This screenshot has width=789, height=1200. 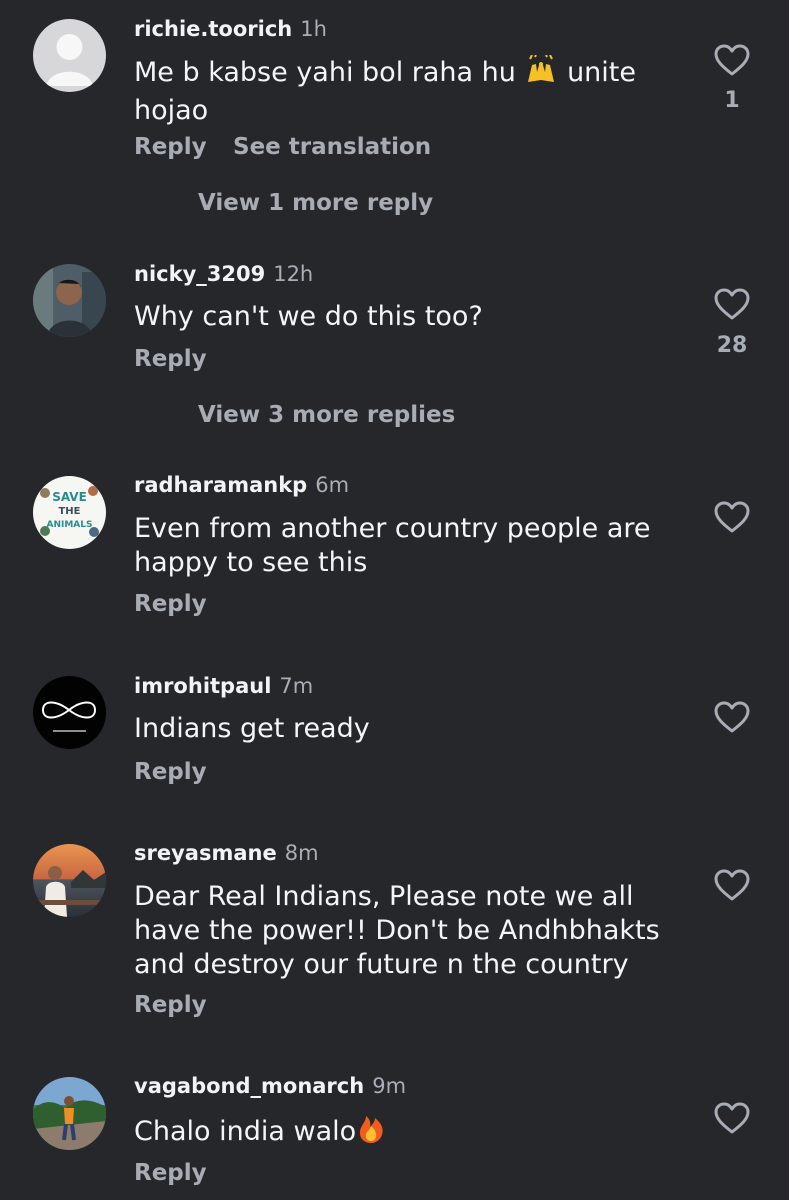 I want to click on avatar-text: THE, so click(x=69, y=511).